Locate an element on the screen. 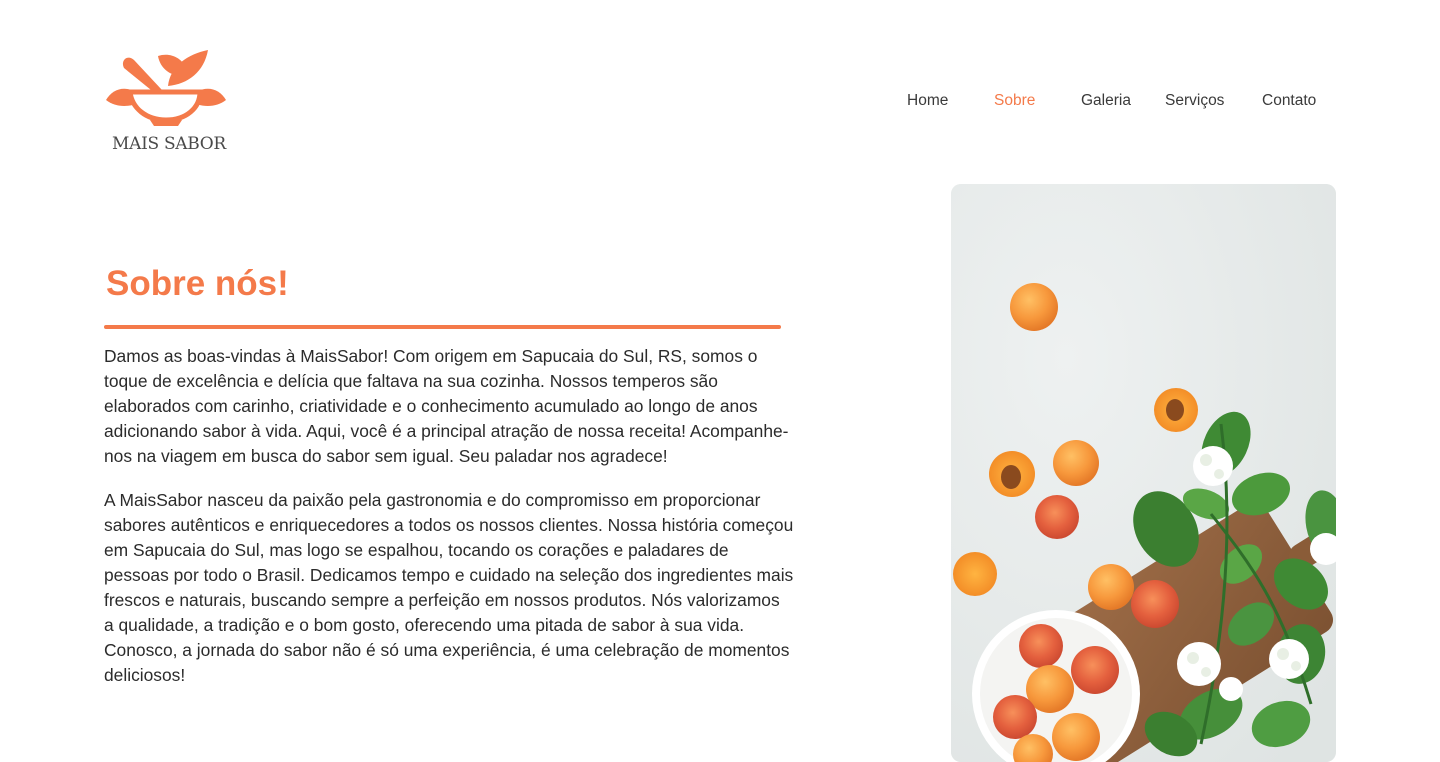 The height and width of the screenshot is (762, 1440). main-nav: Home Sobre Galeria Serviços Contato is located at coordinates (720, 102).